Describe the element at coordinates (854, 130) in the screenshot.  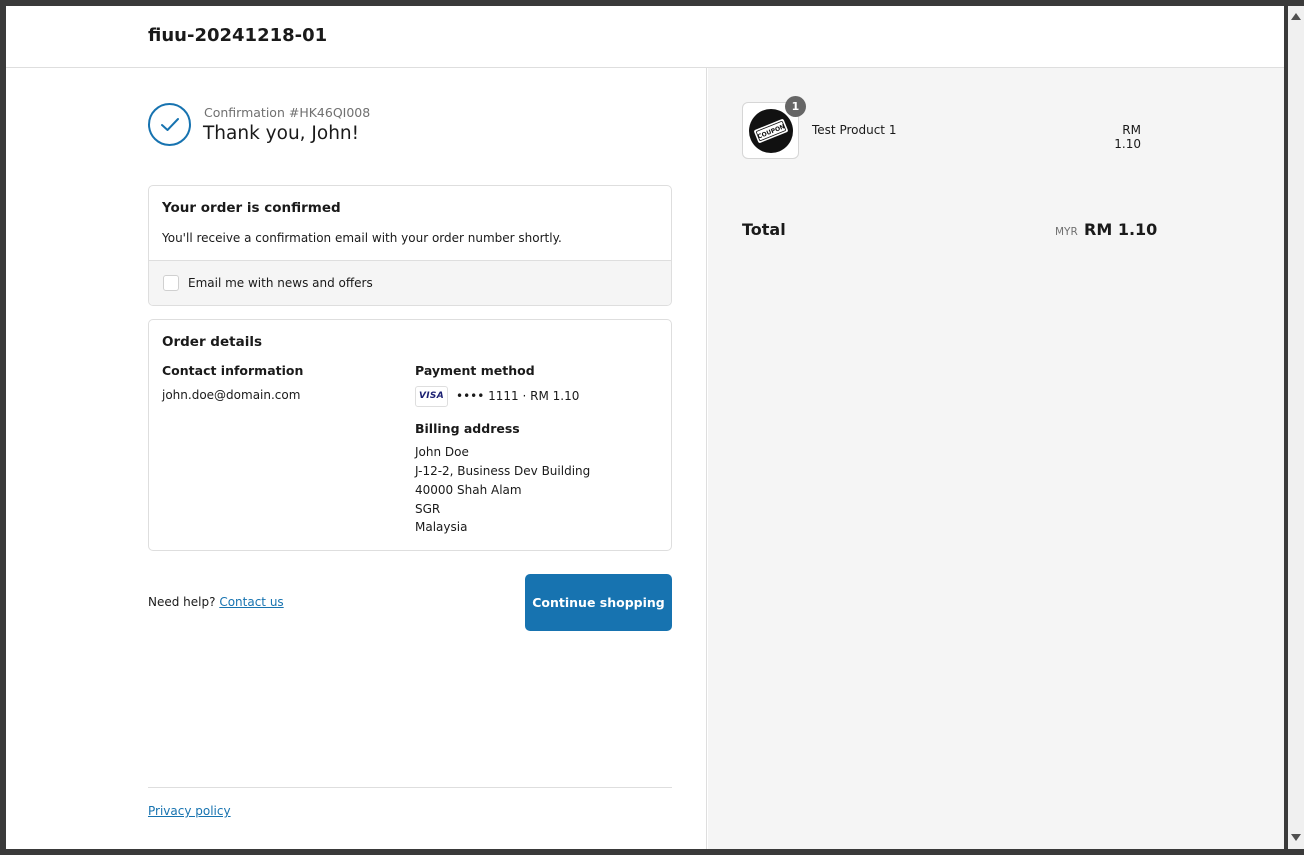
I see `product-name: Test Product 1` at that location.